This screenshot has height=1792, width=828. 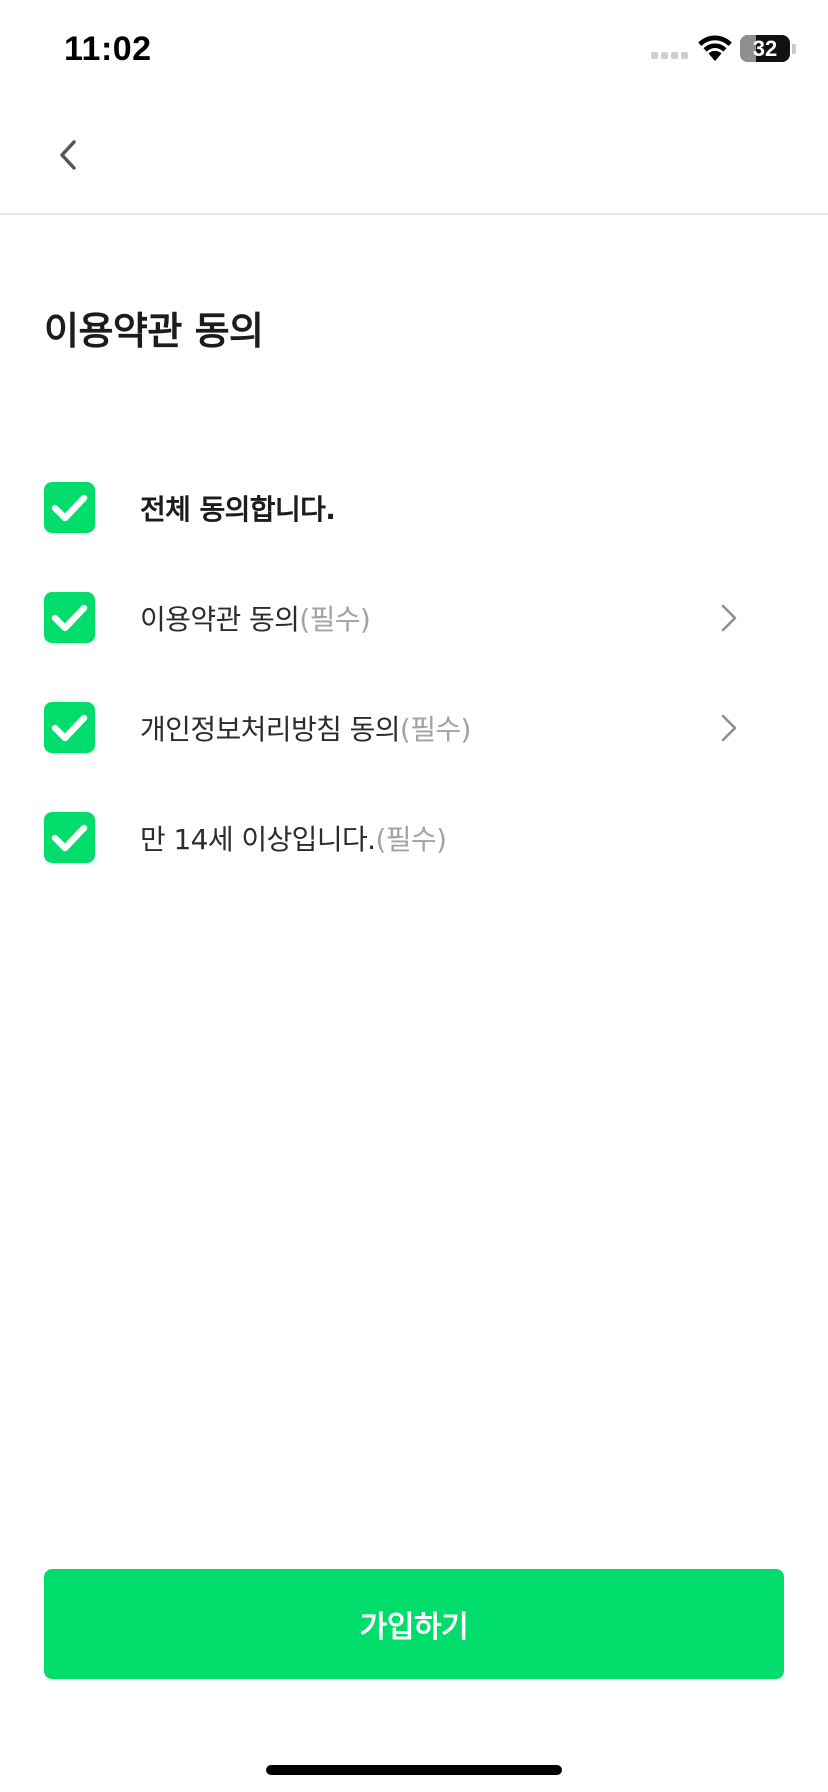 What do you see at coordinates (293, 839) in the screenshot?
I see `agree-age-label: 만 14세 이상입니다.(필수)` at bounding box center [293, 839].